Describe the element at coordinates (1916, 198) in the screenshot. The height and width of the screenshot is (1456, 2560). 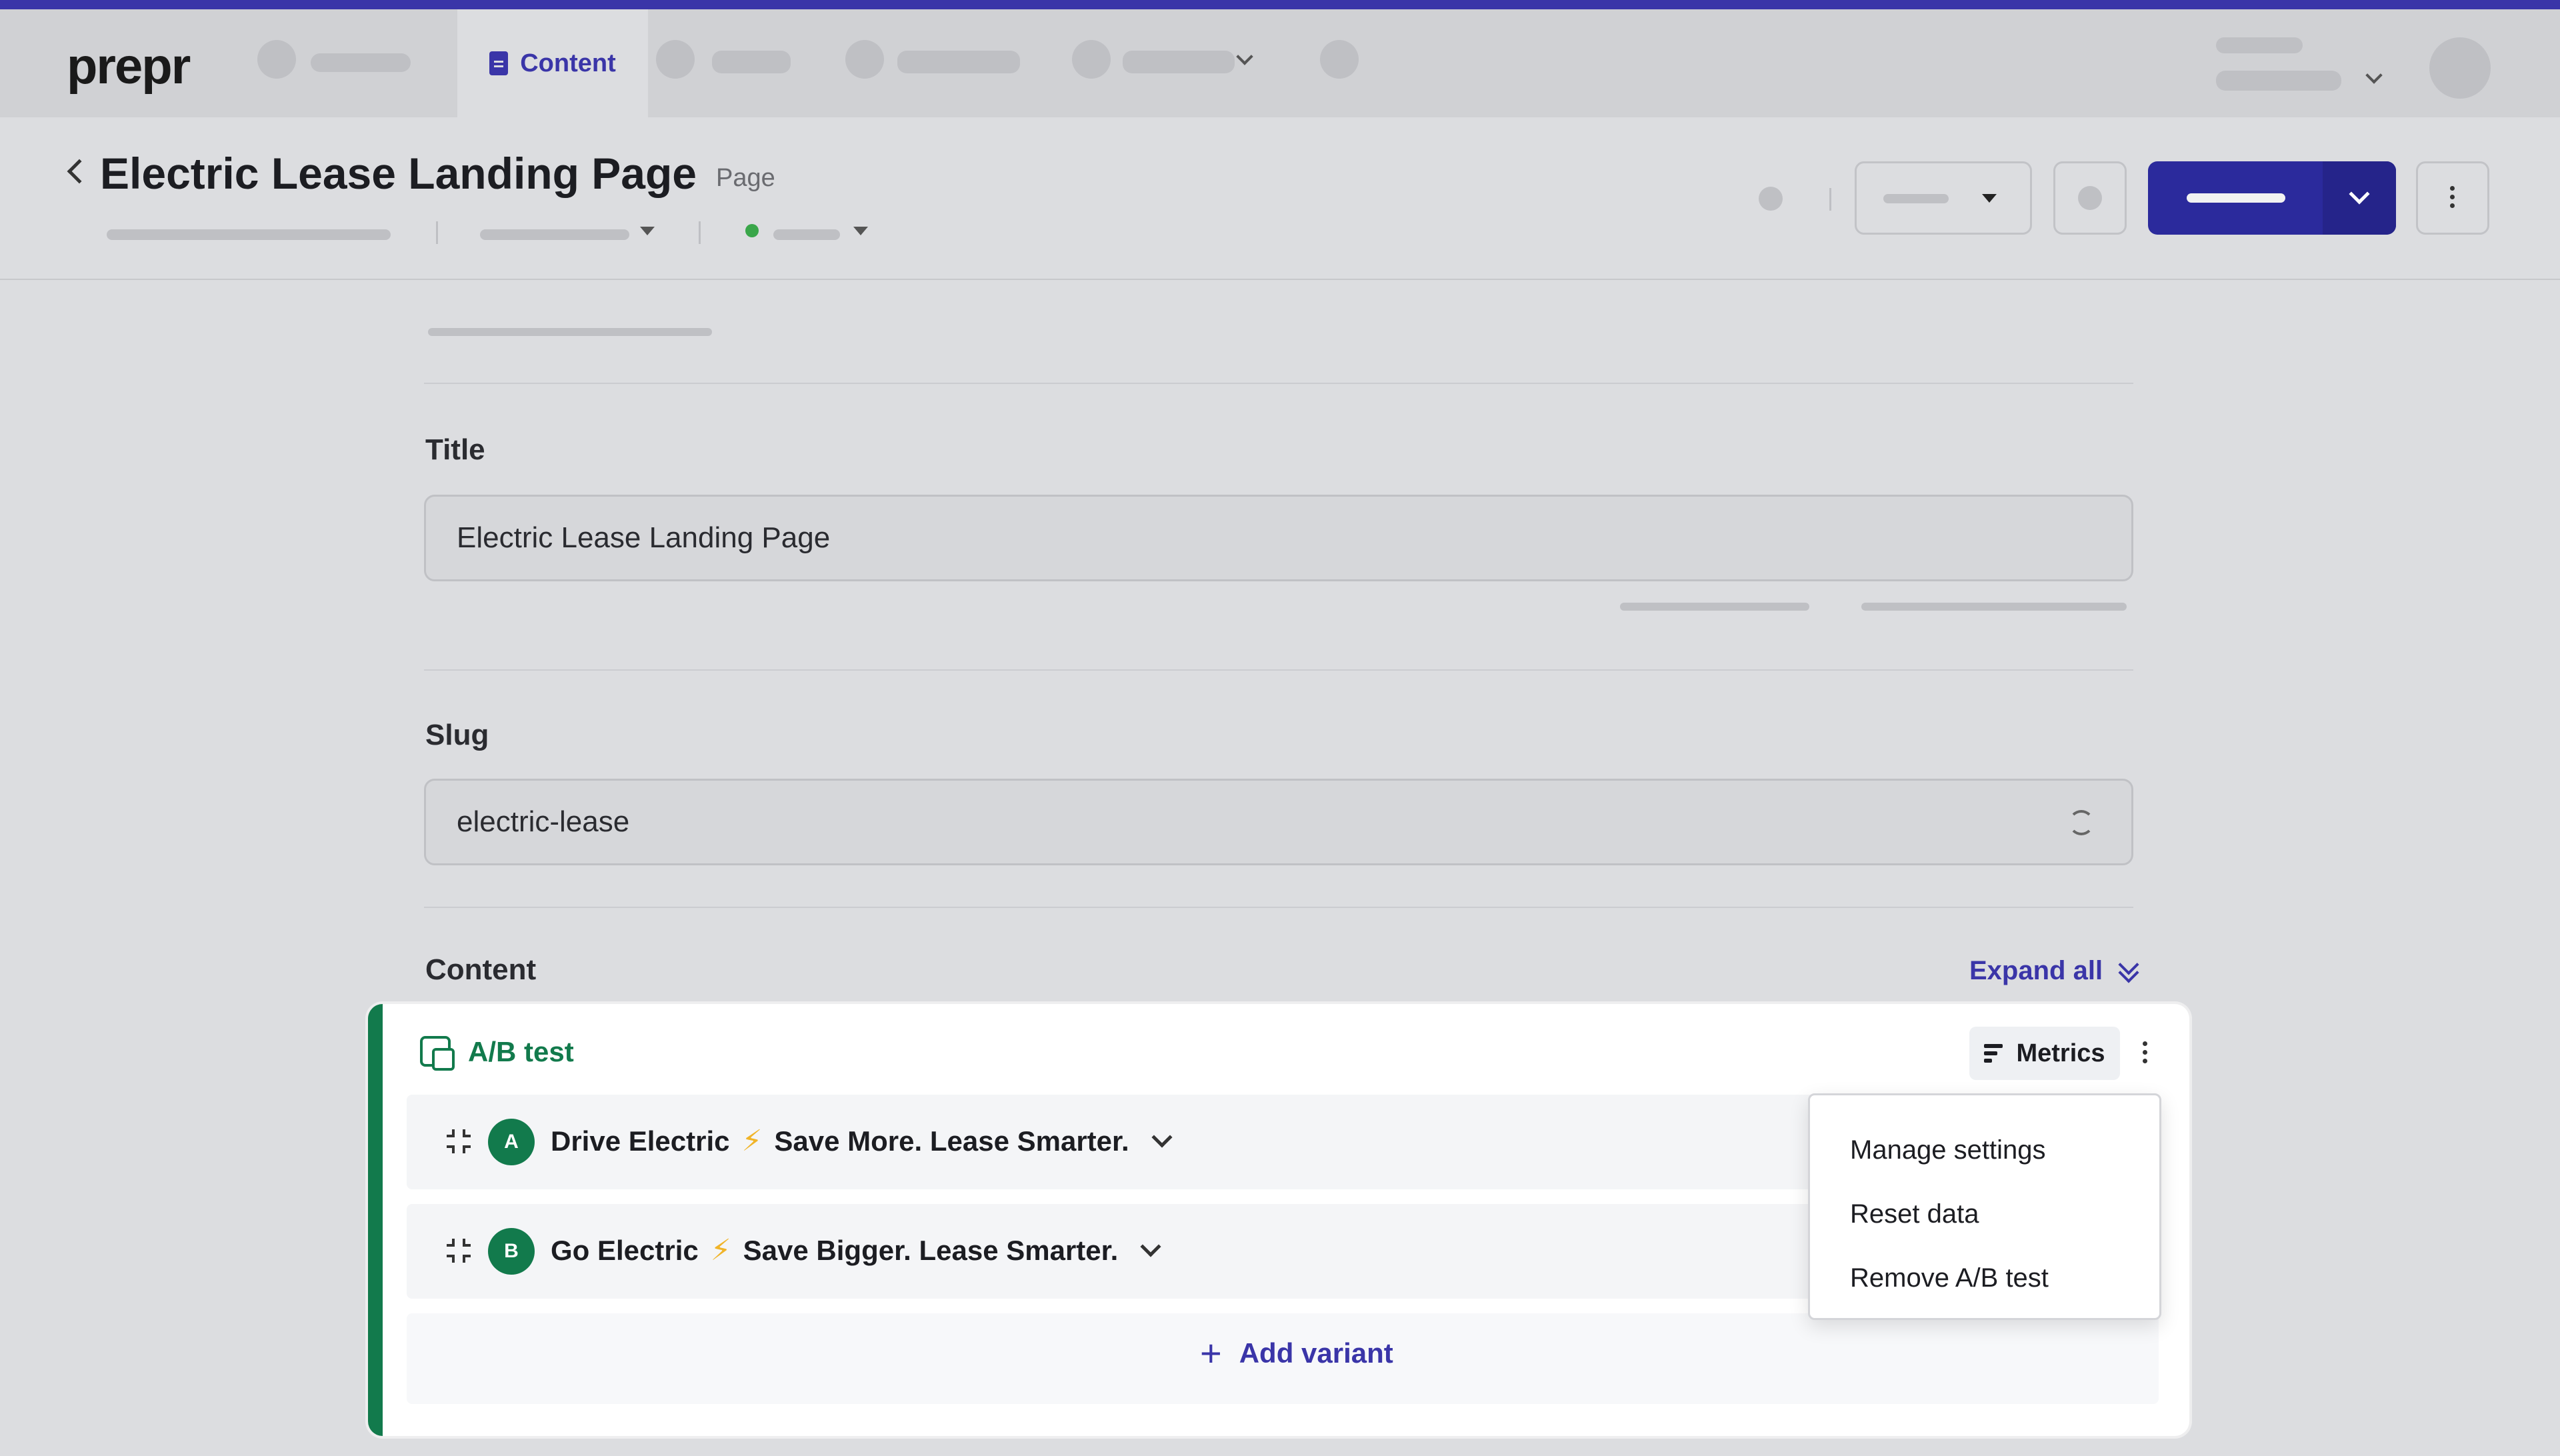
I see `stage-placeholder` at that location.